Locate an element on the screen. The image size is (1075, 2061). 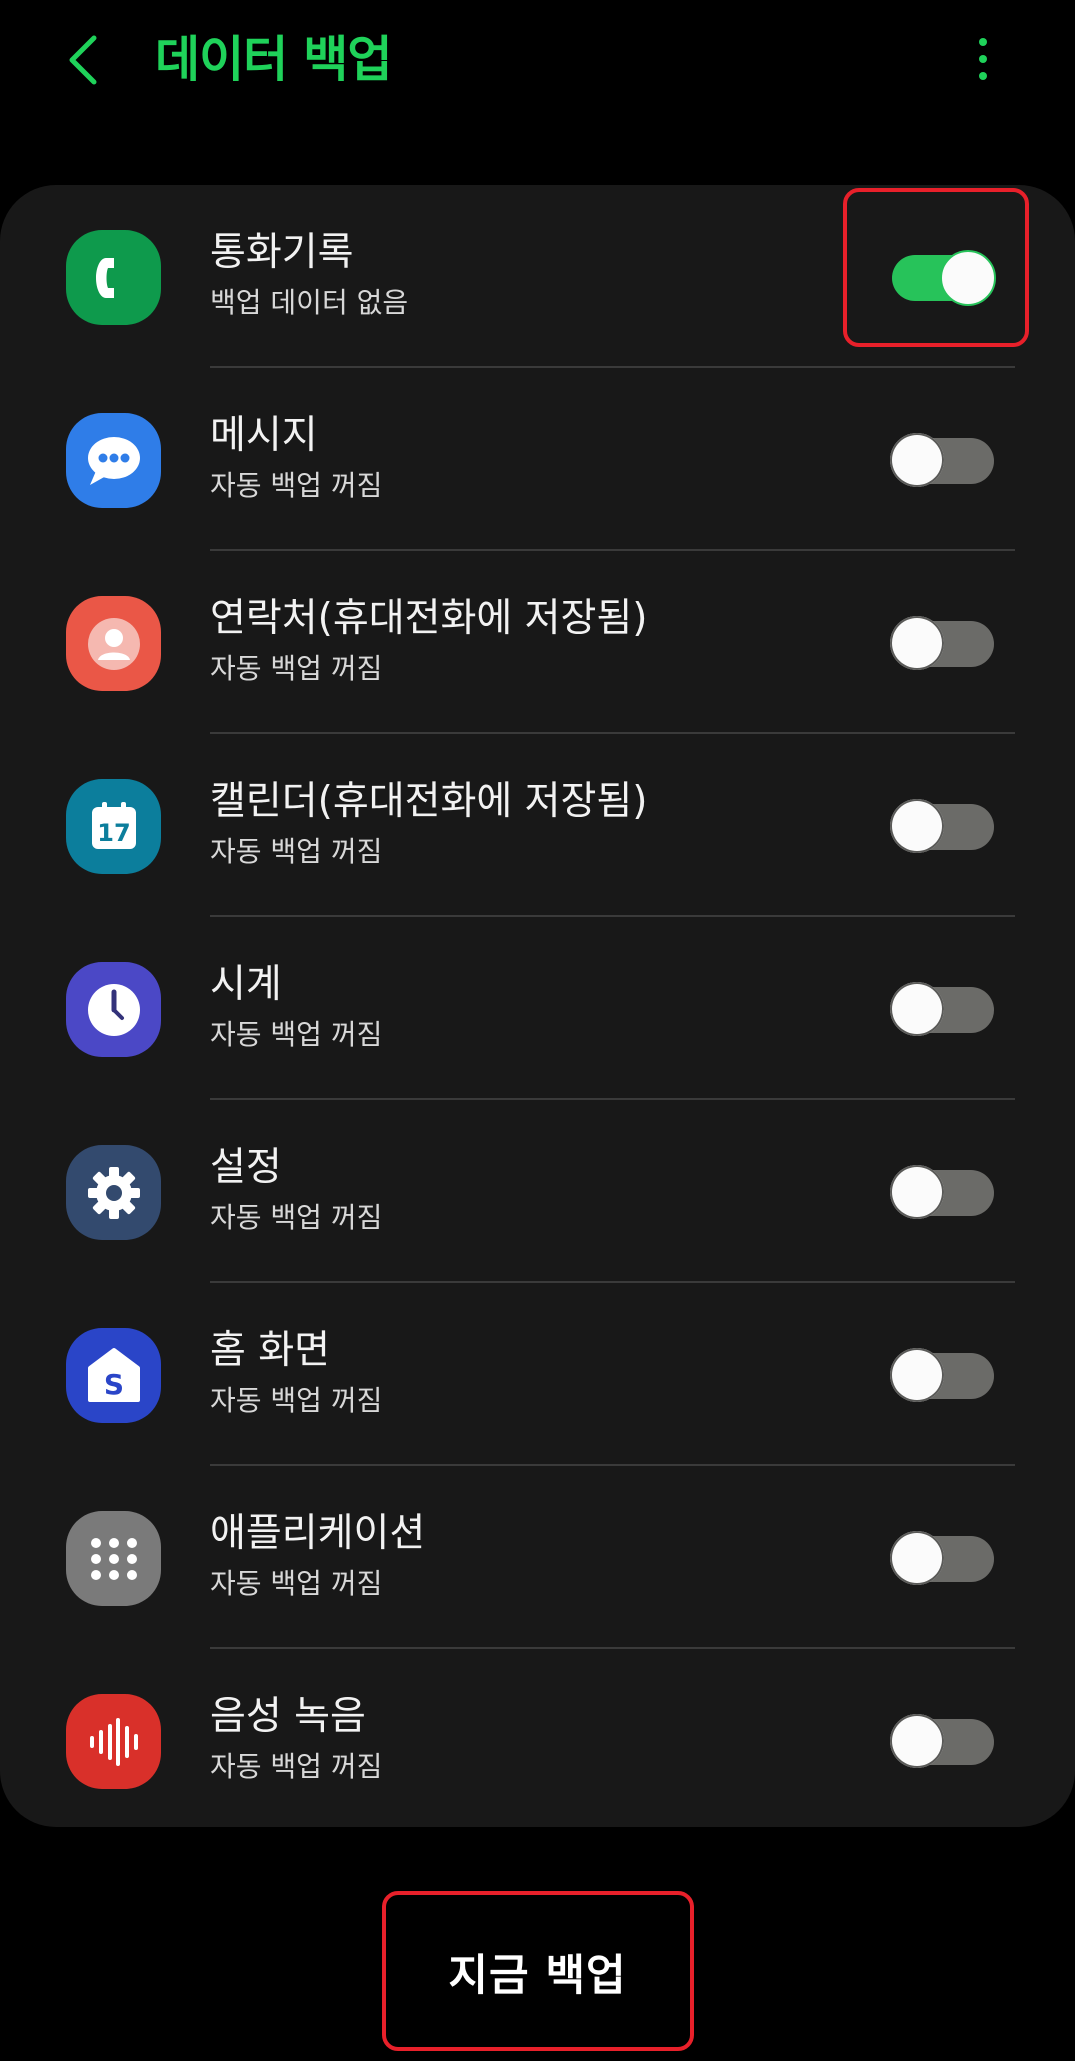
back-button is located at coordinates (84, 60).